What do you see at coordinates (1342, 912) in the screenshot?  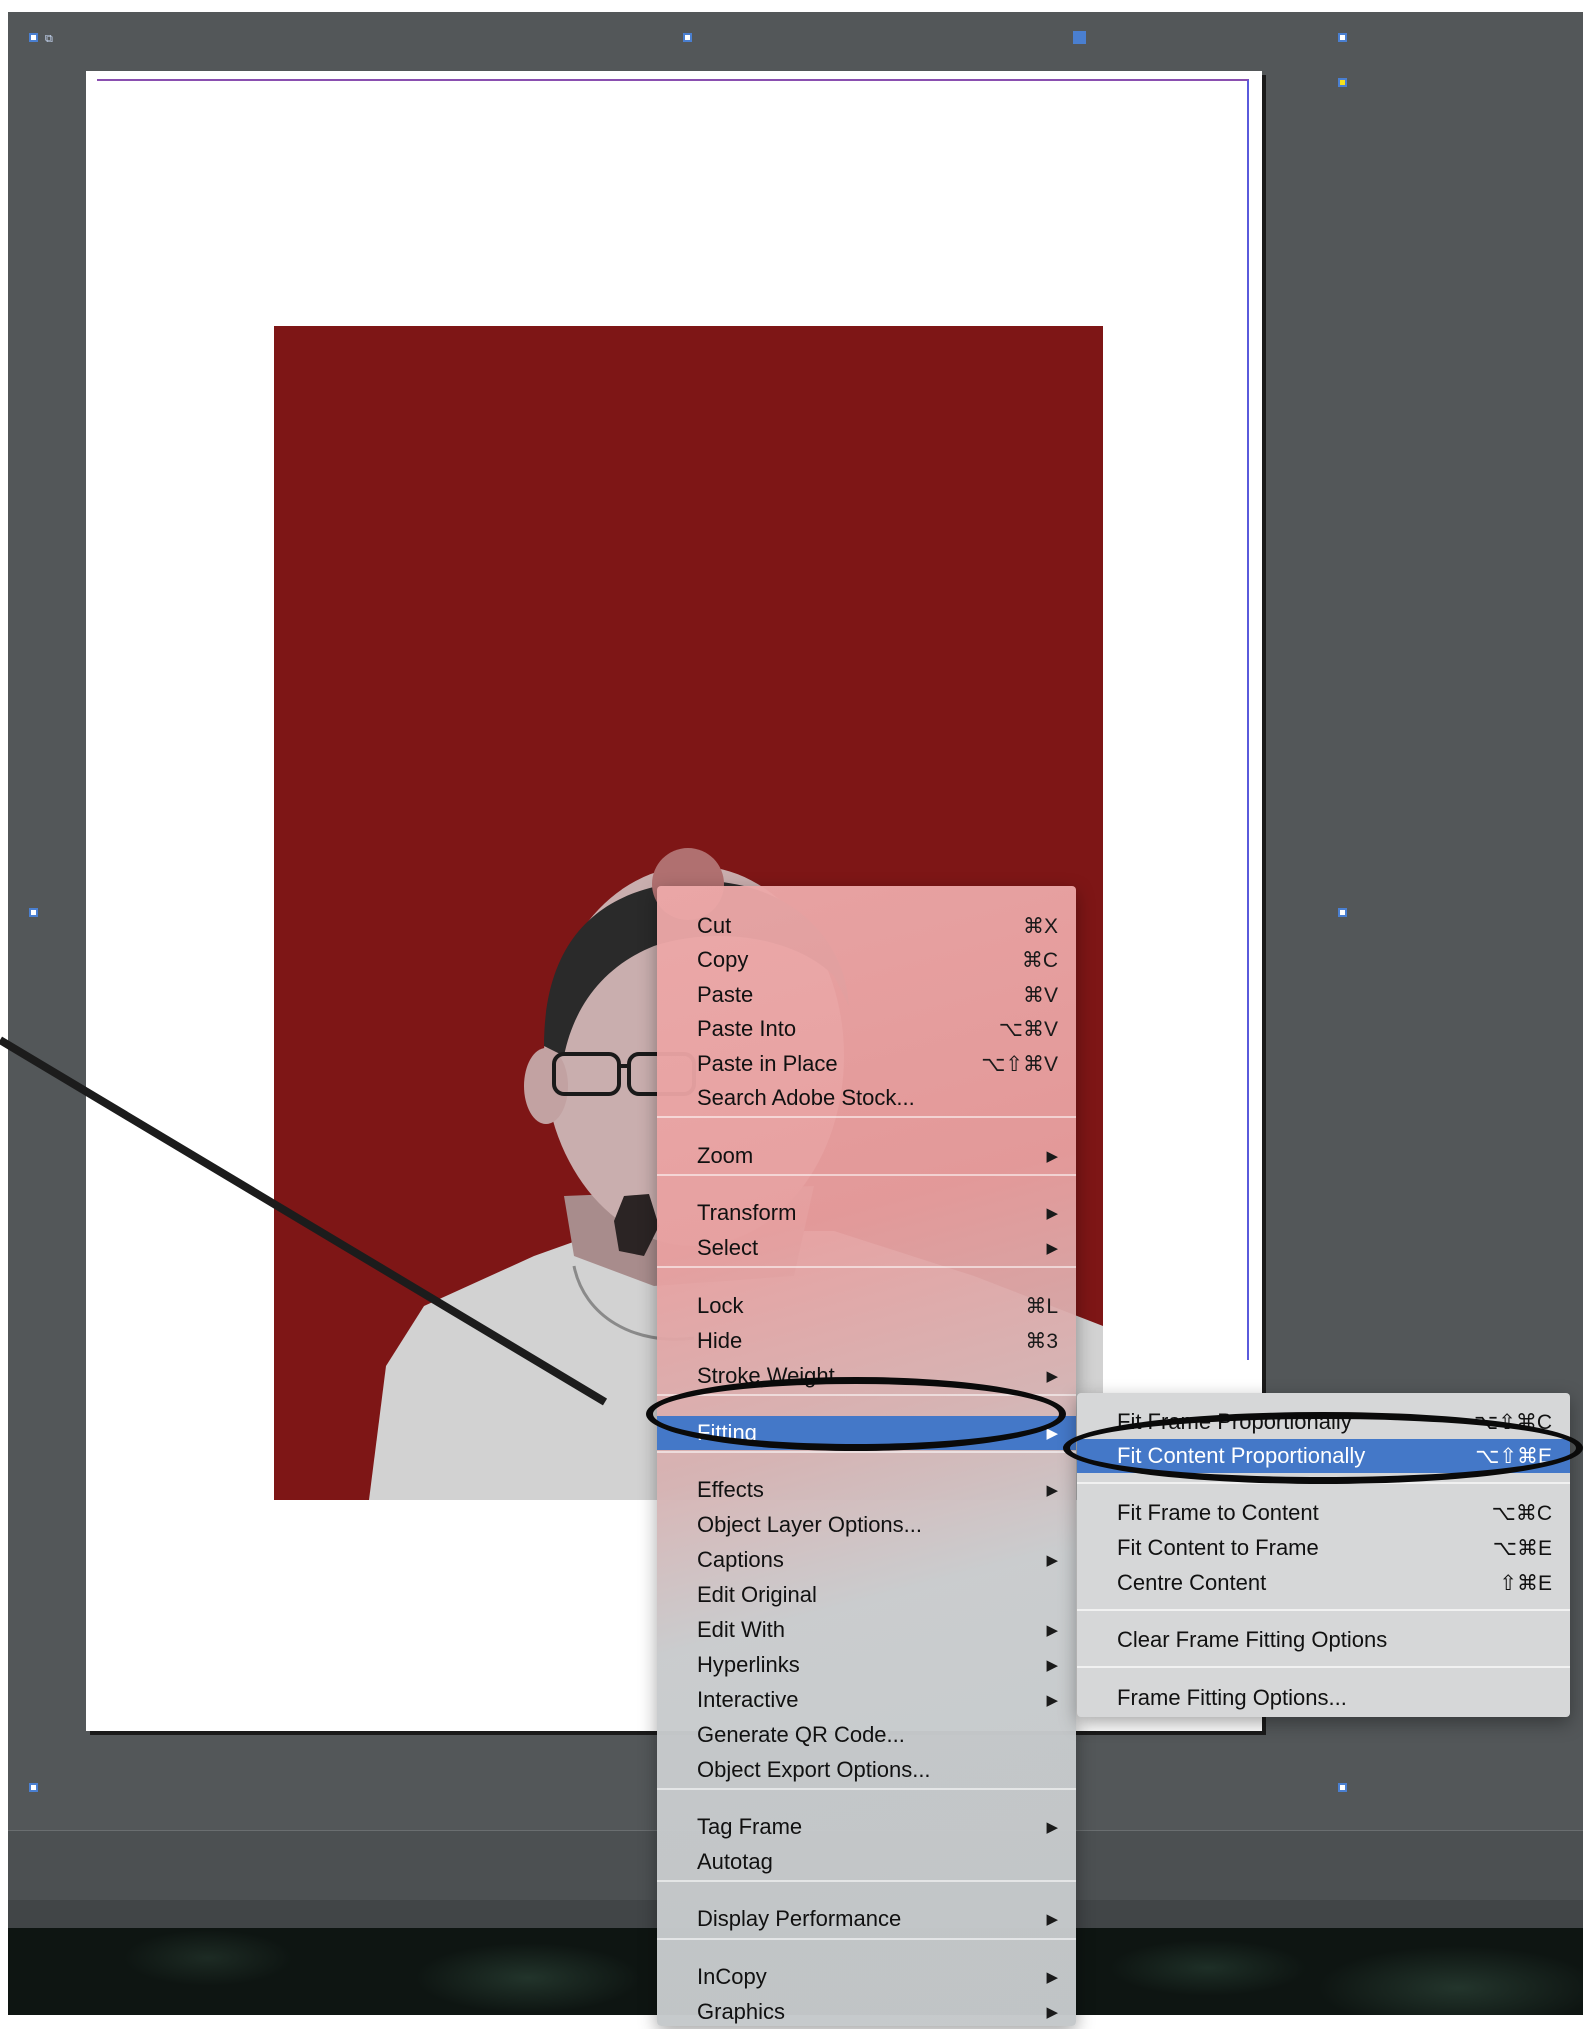 I see `frame-handle-middle-right` at bounding box center [1342, 912].